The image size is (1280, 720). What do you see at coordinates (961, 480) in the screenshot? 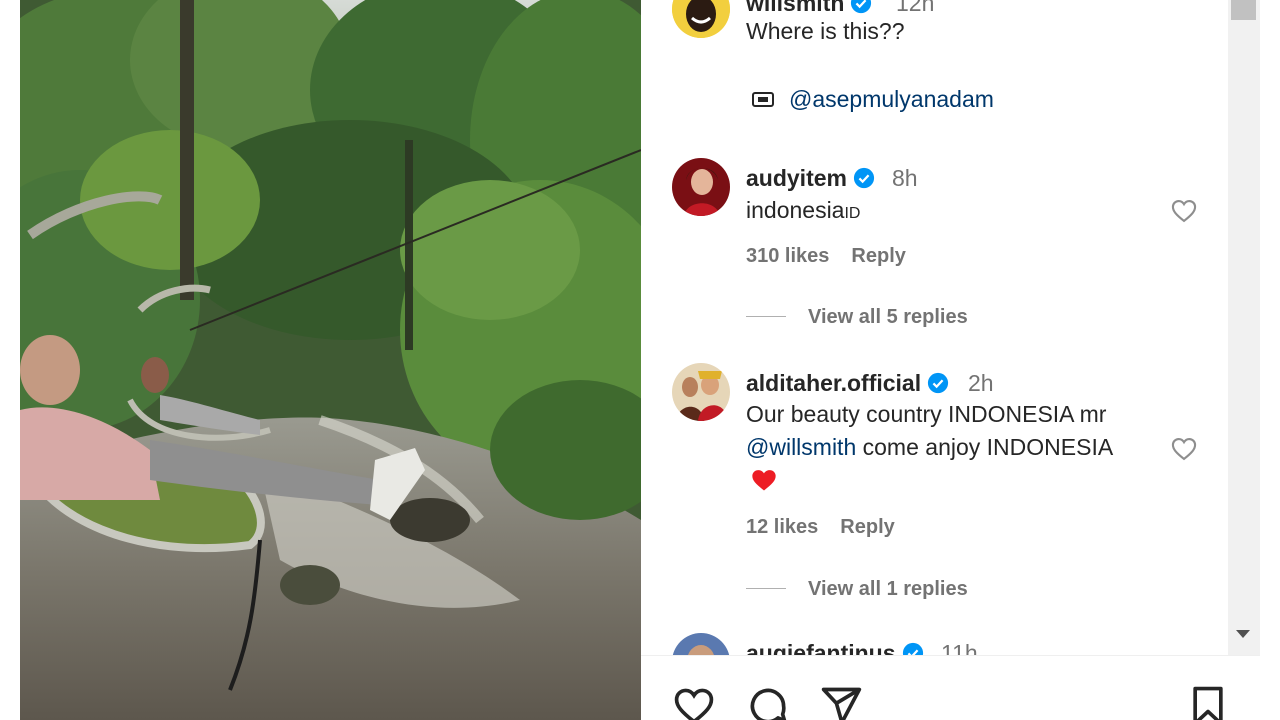
I see `red-heart-emoji` at bounding box center [961, 480].